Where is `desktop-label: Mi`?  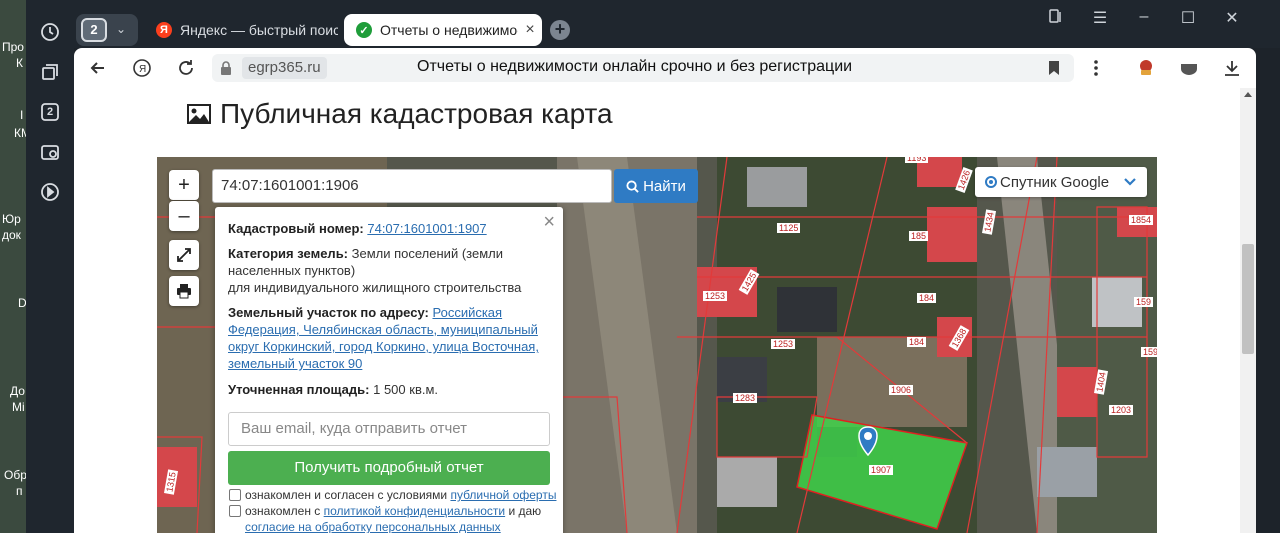
desktop-label: Mi is located at coordinates (18, 407).